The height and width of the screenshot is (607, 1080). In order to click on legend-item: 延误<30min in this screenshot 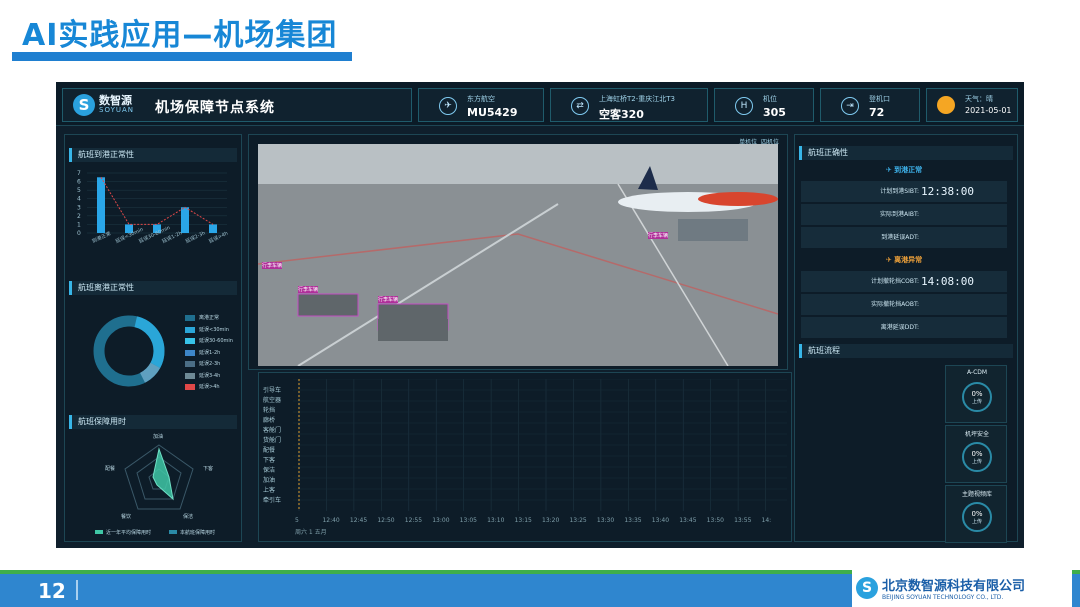, I will do `click(207, 331)`.